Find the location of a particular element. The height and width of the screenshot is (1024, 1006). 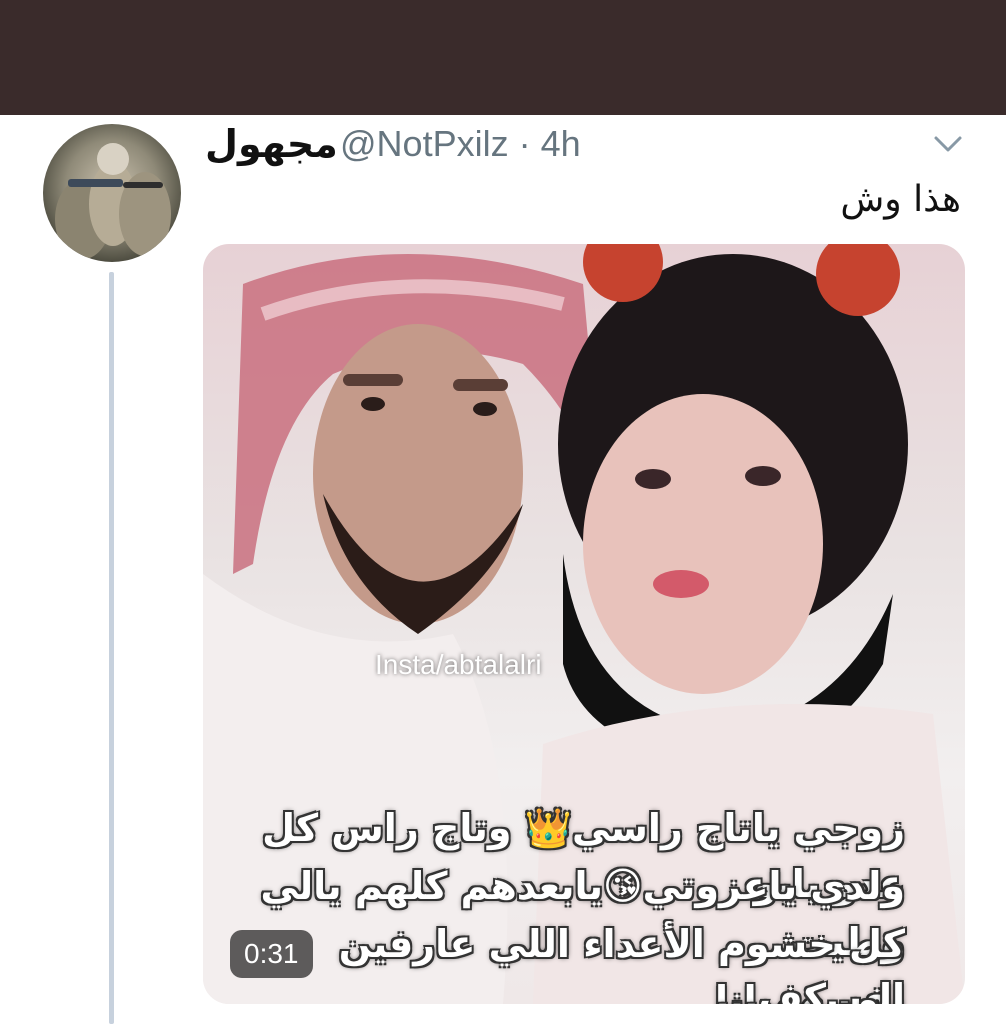

chevron-down-icon is located at coordinates (948, 144).